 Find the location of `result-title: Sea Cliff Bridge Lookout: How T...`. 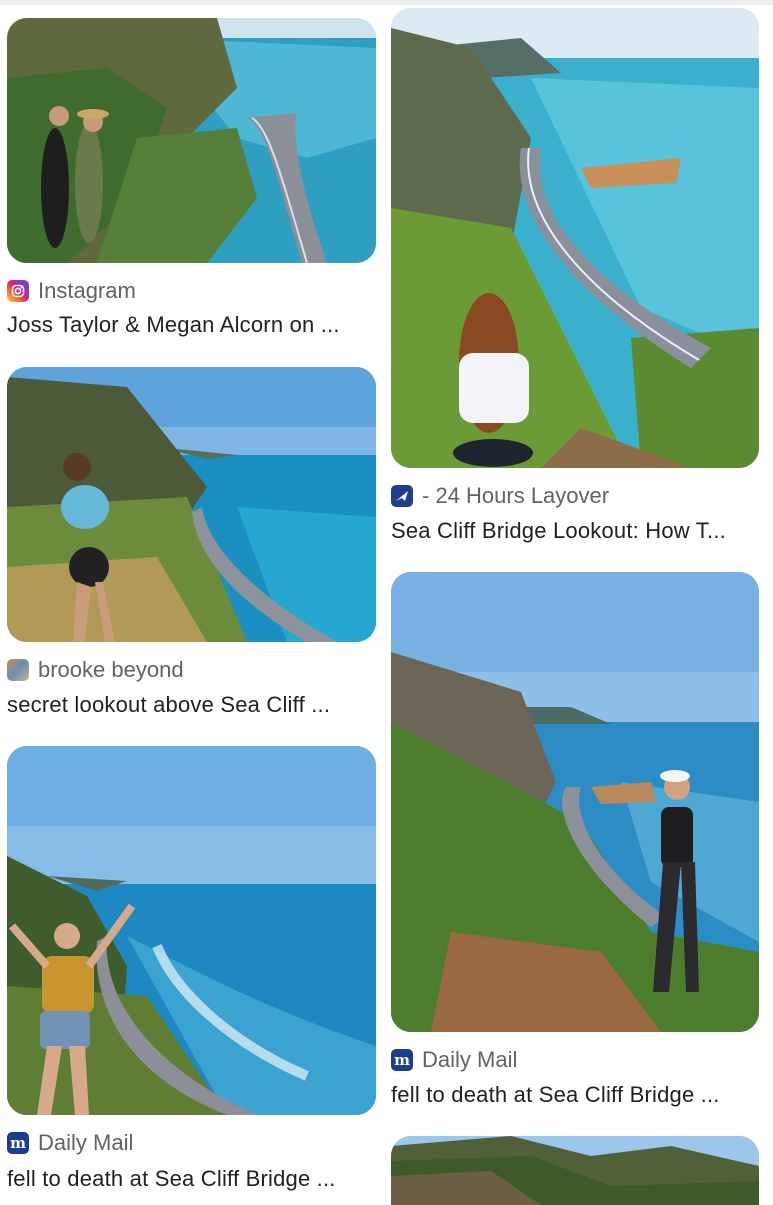

result-title: Sea Cliff Bridge Lookout: How T... is located at coordinates (575, 531).